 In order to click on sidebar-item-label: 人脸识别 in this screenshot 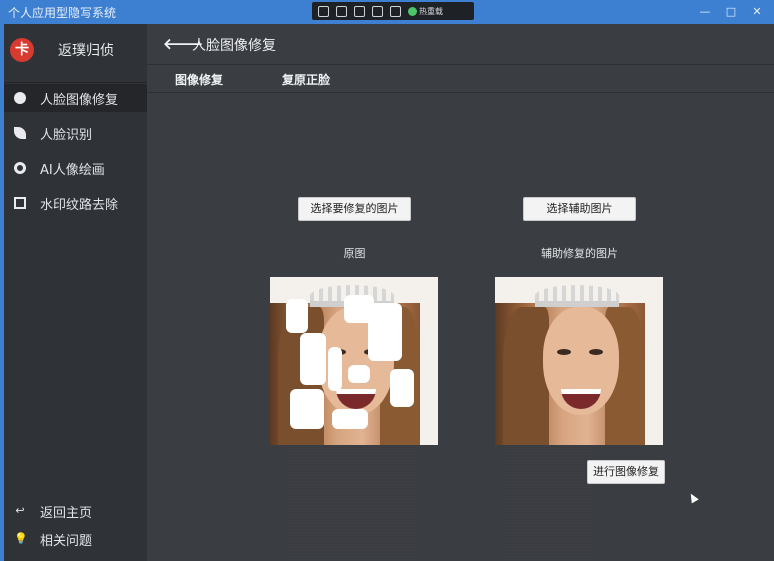, I will do `click(66, 135)`.